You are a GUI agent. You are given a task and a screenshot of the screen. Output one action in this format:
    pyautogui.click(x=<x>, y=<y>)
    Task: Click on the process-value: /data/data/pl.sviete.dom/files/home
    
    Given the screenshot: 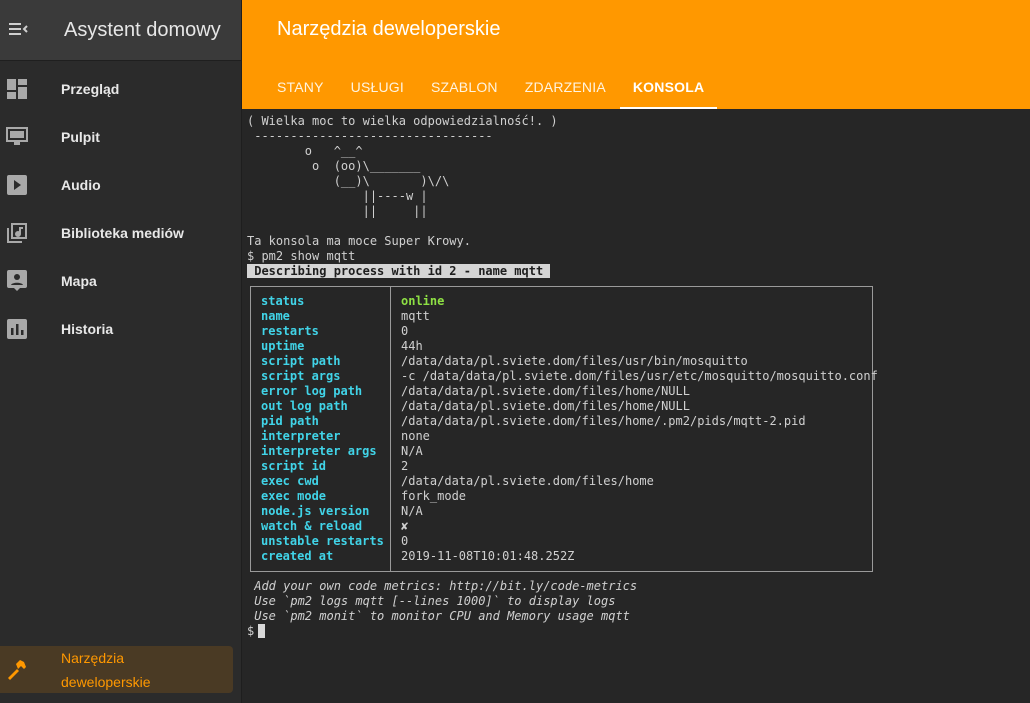 What is the action you would take?
    pyautogui.click(x=527, y=481)
    